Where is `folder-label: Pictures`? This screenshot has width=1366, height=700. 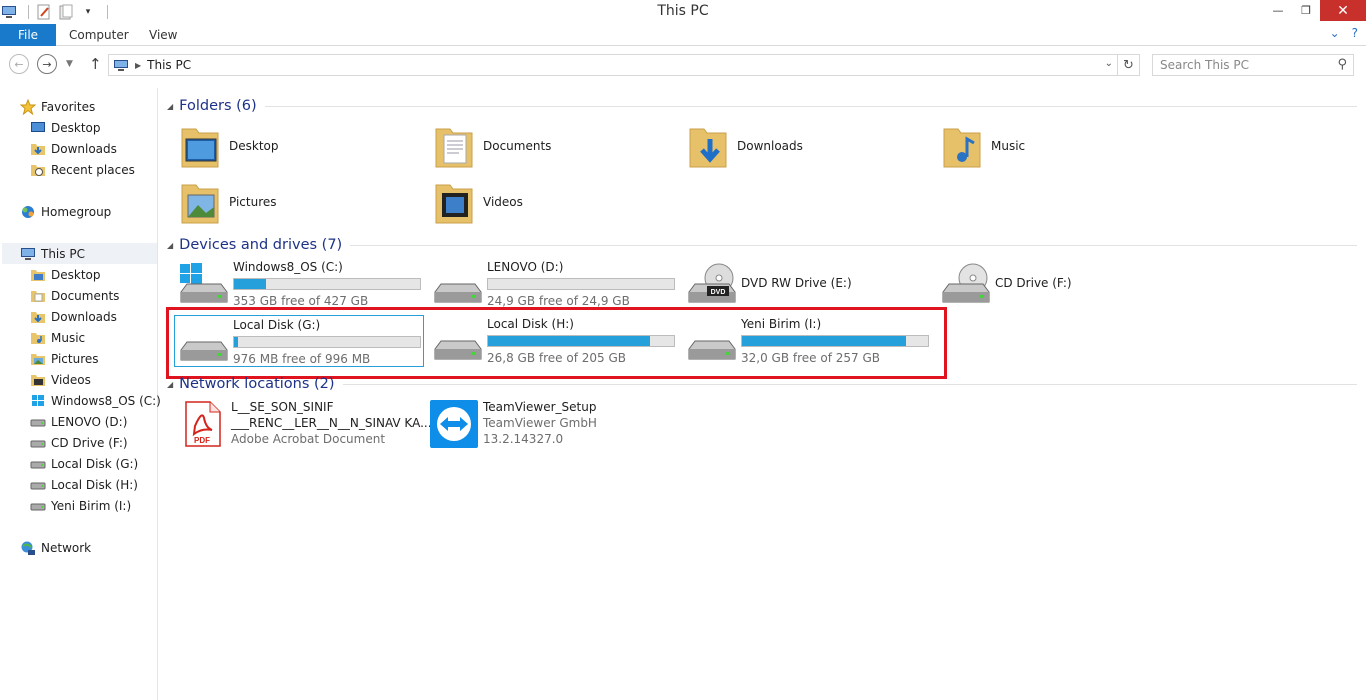
folder-label: Pictures is located at coordinates (253, 202).